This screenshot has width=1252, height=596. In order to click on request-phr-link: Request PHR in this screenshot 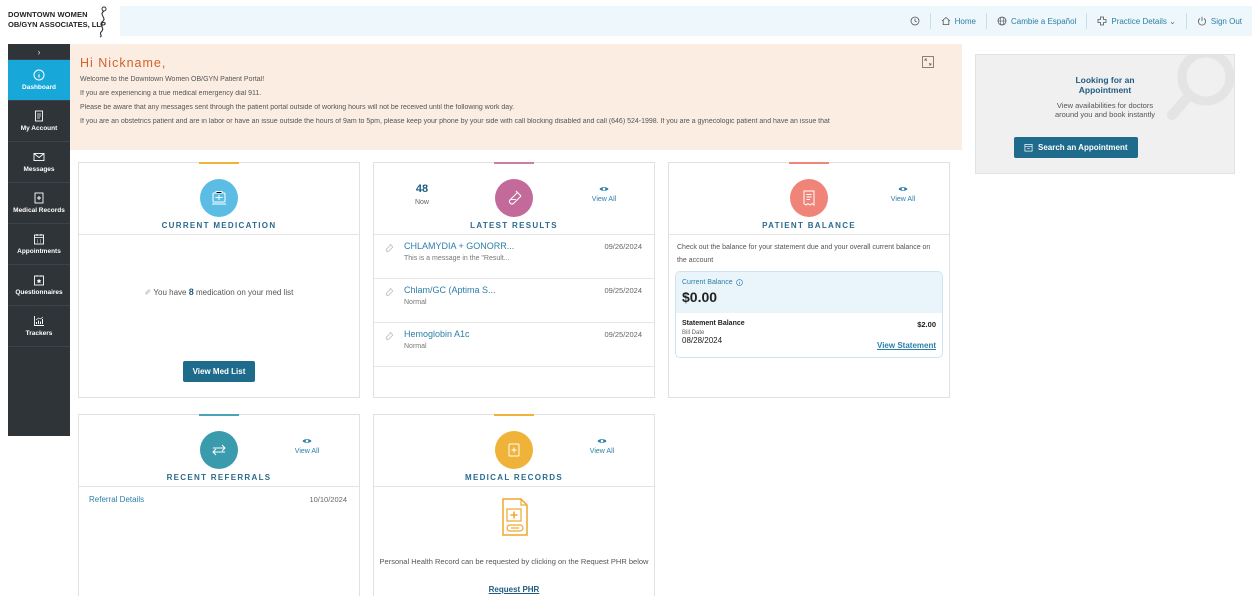, I will do `click(514, 589)`.